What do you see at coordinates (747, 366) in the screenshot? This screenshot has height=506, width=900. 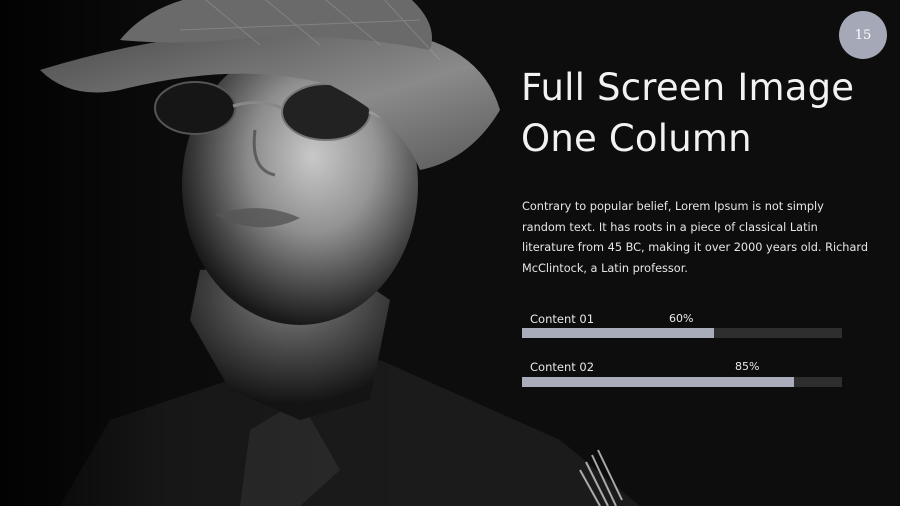 I see `progress-percent-2: 85%` at bounding box center [747, 366].